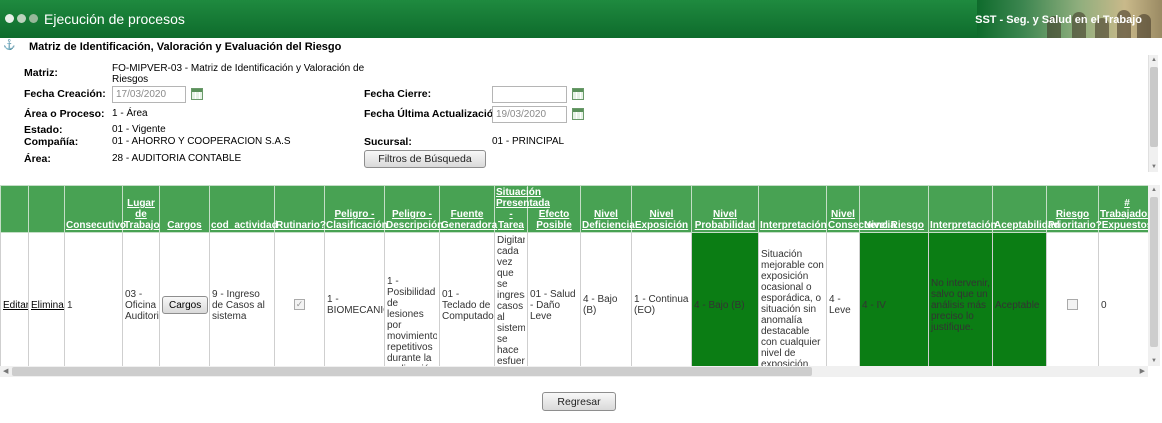  Describe the element at coordinates (792, 209) in the screenshot. I see `header-interpretacion-probabilidad: Interpretación` at that location.